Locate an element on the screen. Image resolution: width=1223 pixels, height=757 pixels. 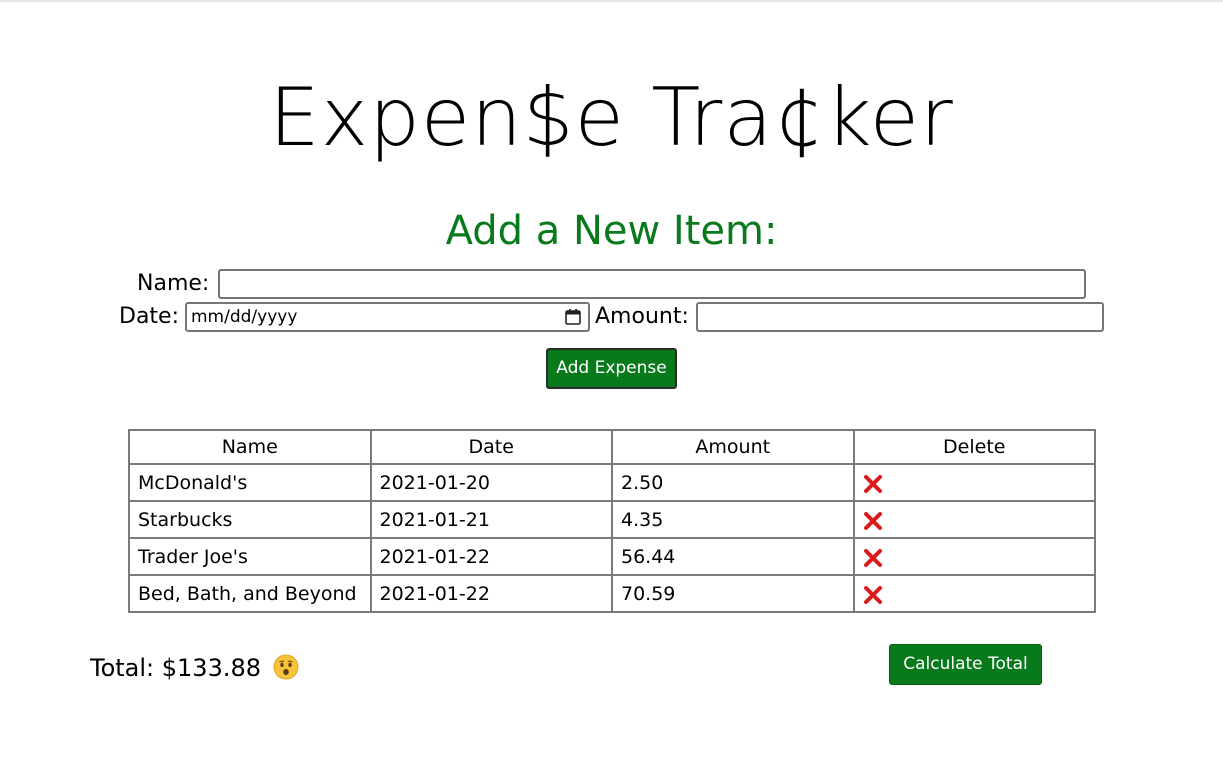
cell-date: 2021-01-21 is located at coordinates (491, 519).